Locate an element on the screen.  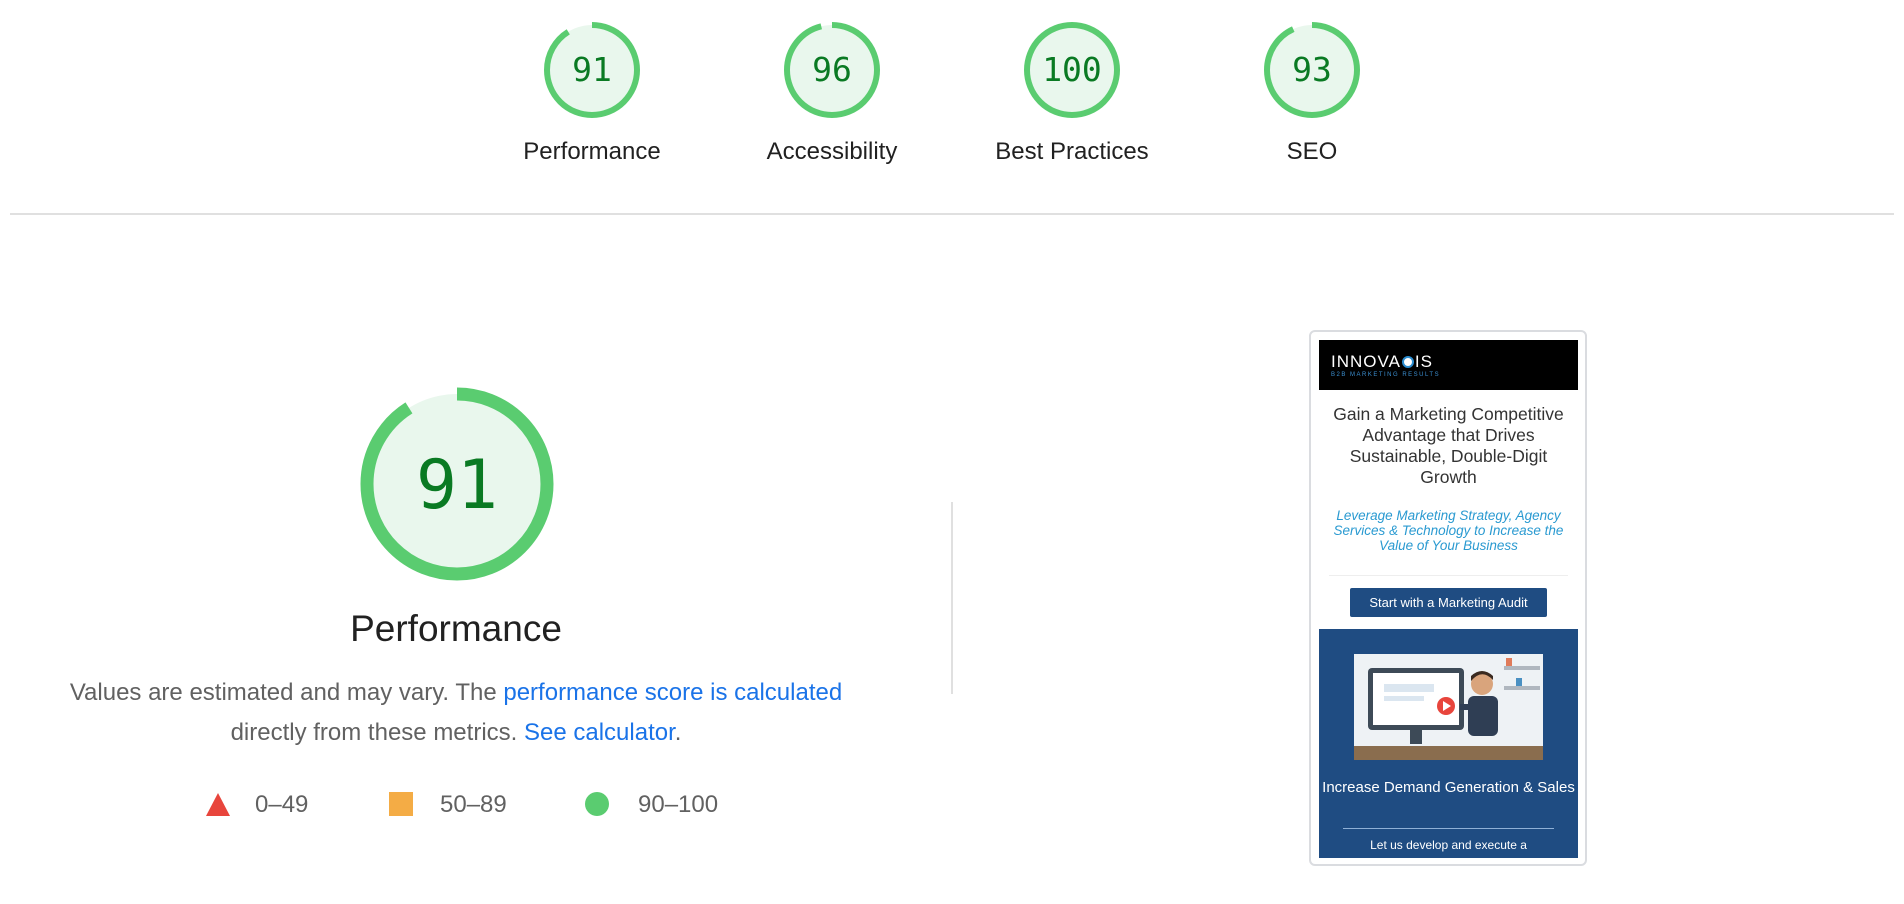
demand-section-title: Increase Demand Generation & Sales is located at coordinates (1448, 787).